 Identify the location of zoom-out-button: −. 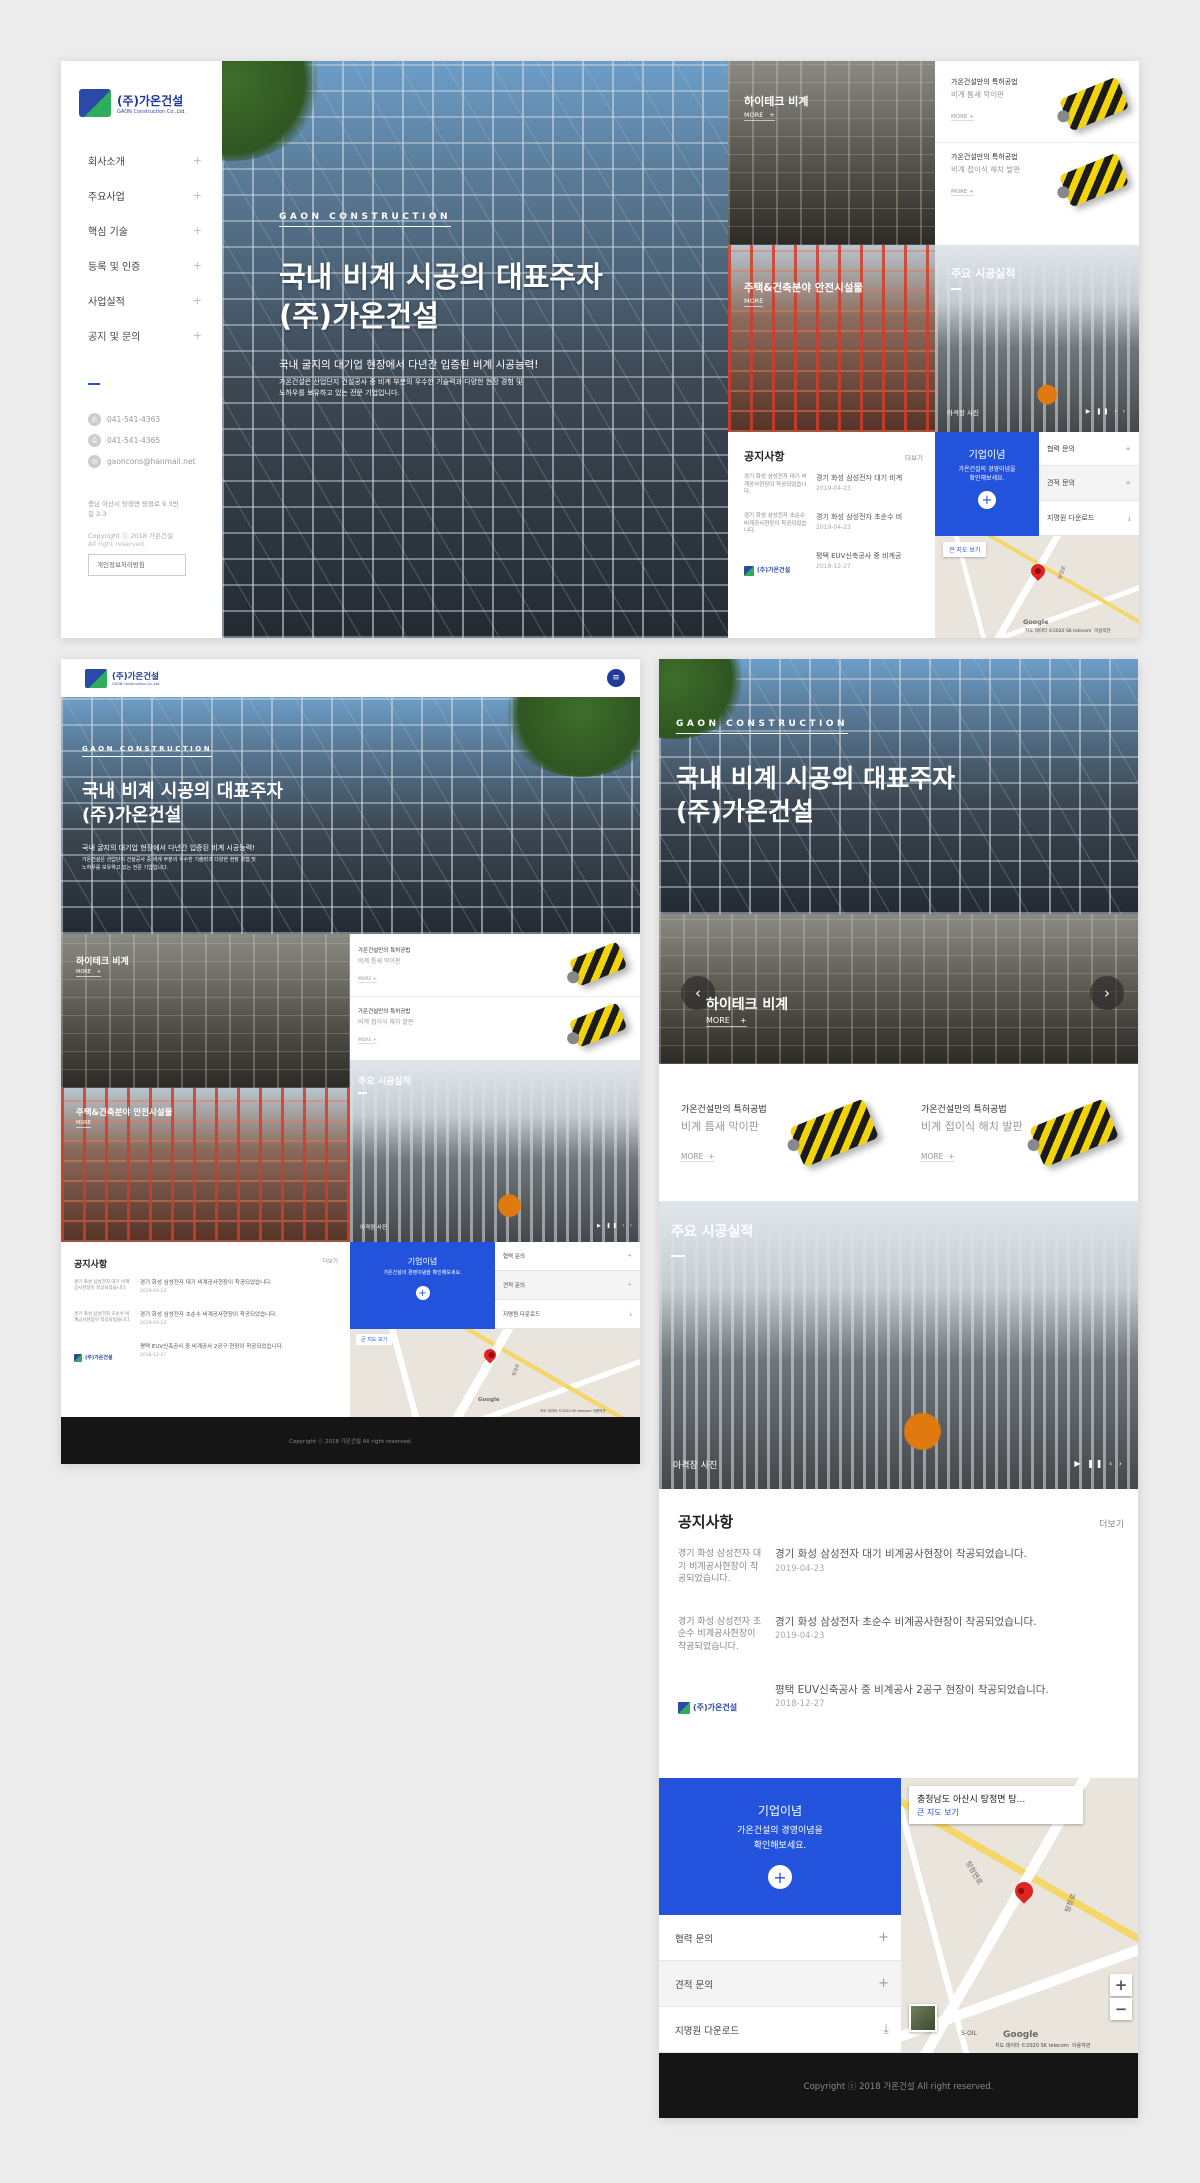
(1121, 2009).